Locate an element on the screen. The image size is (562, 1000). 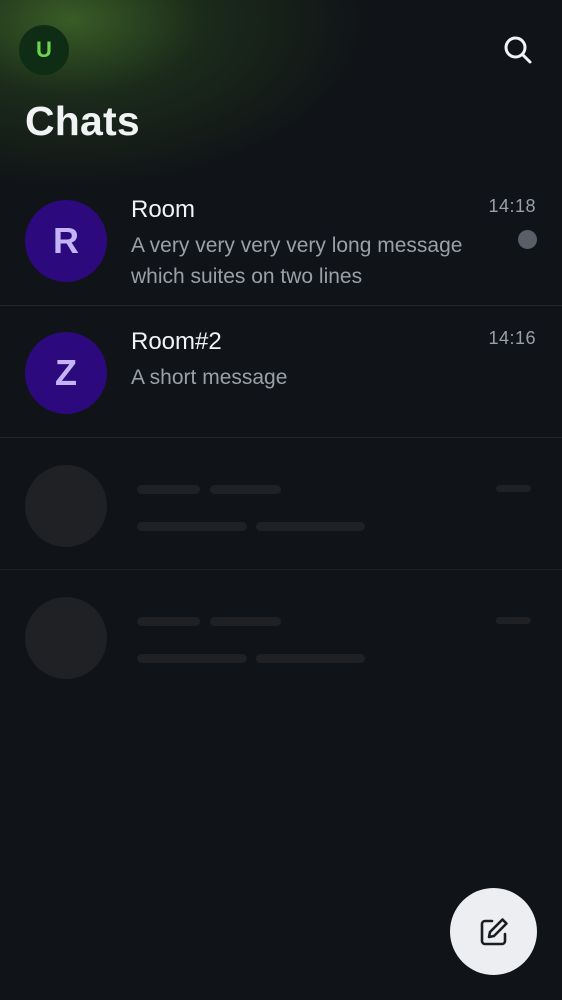
compose-button is located at coordinates (493, 931).